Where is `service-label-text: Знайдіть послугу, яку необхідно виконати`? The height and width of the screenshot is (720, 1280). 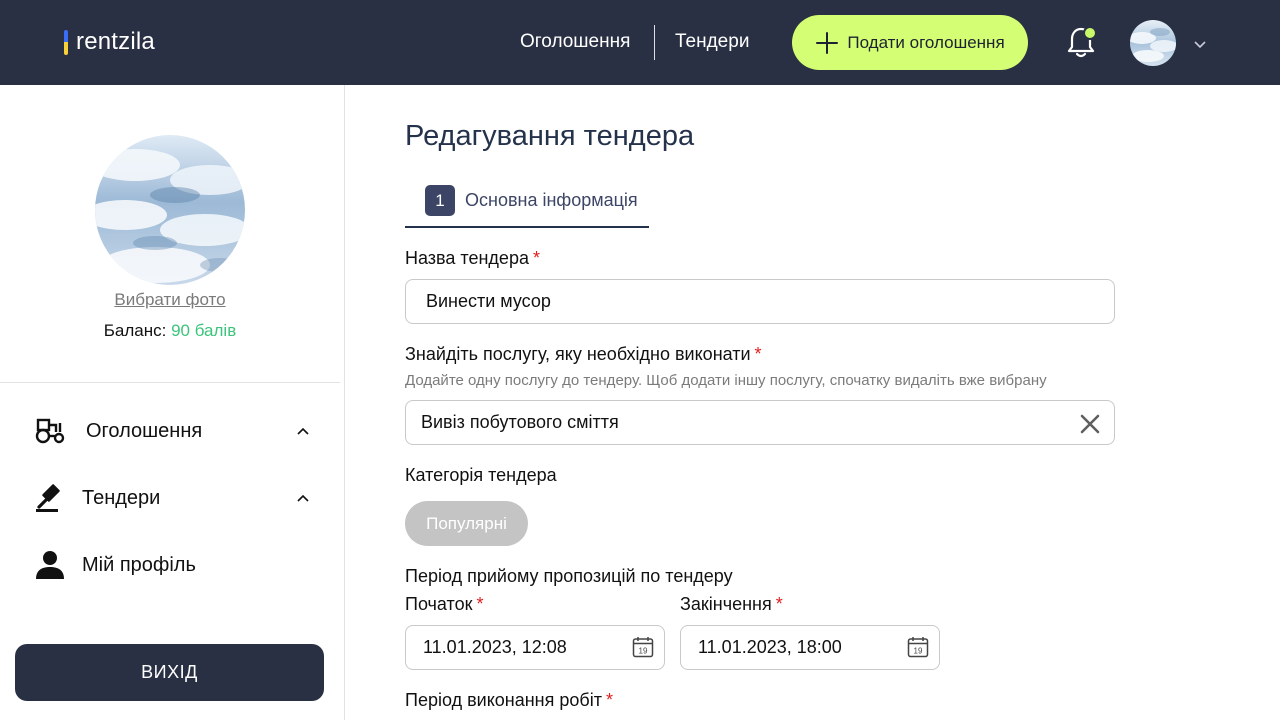
service-label-text: Знайдіть послугу, яку необхідно виконати is located at coordinates (578, 354).